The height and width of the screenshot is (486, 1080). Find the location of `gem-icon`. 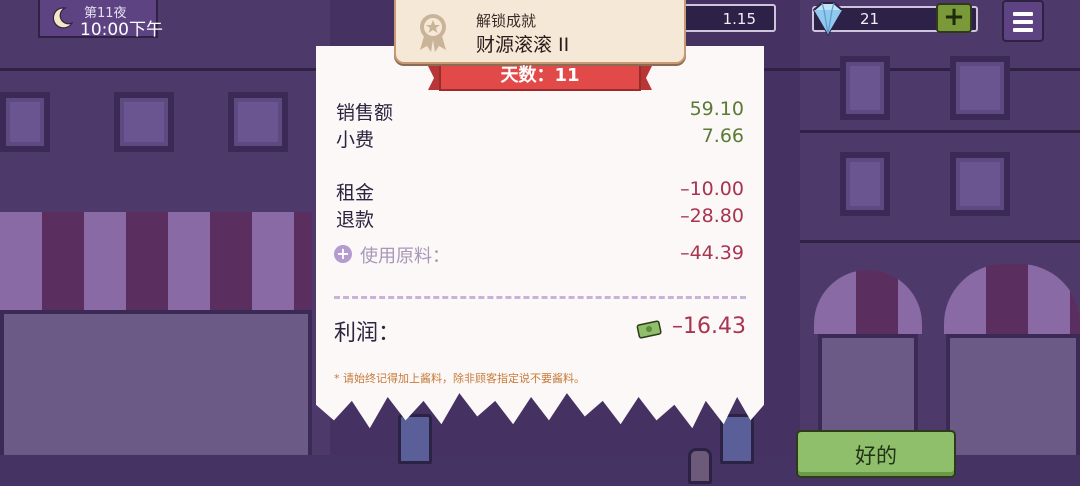

gem-icon is located at coordinates (828, 19).